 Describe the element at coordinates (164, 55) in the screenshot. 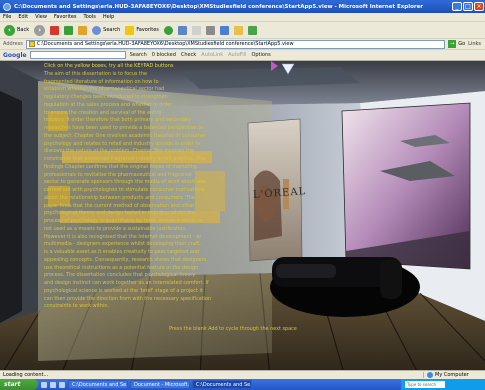

I see `popup-blocker-count: 0 blocked` at that location.